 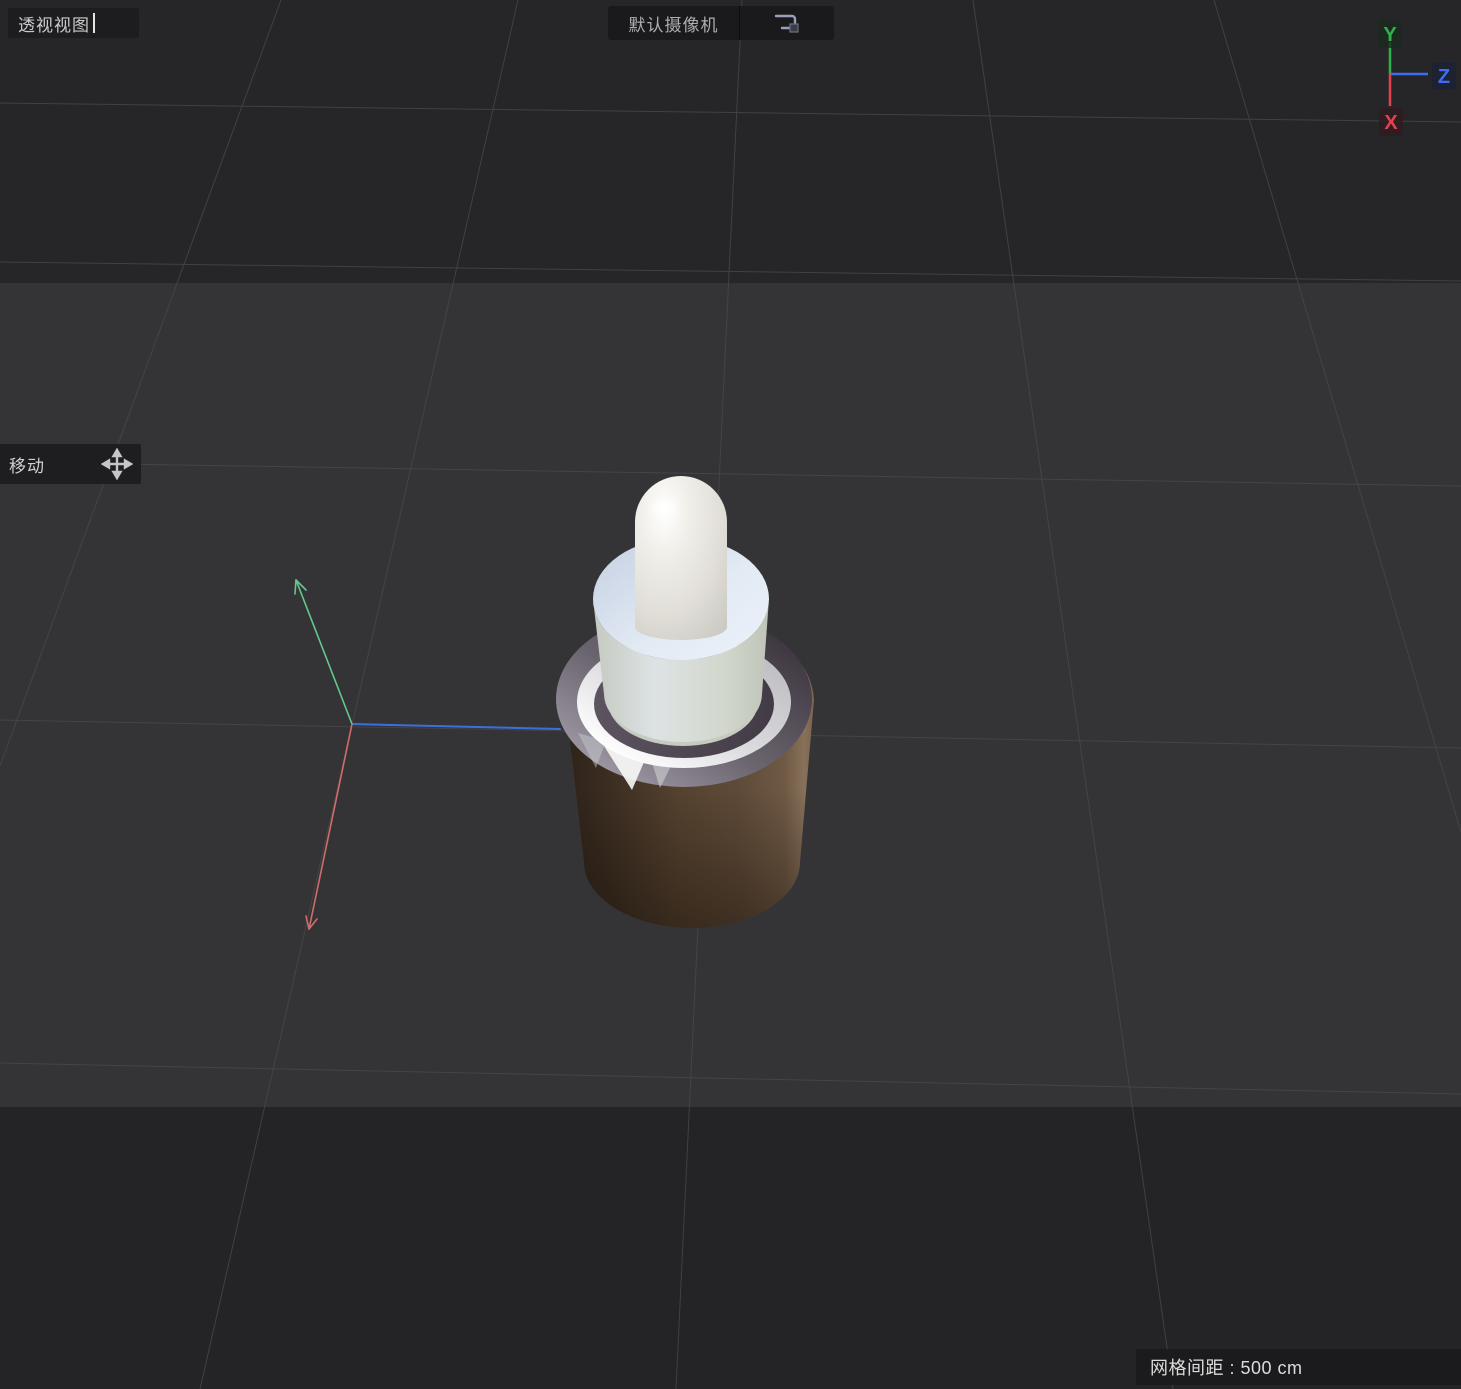 I want to click on active-tool-badge: 移动, so click(x=70, y=464).